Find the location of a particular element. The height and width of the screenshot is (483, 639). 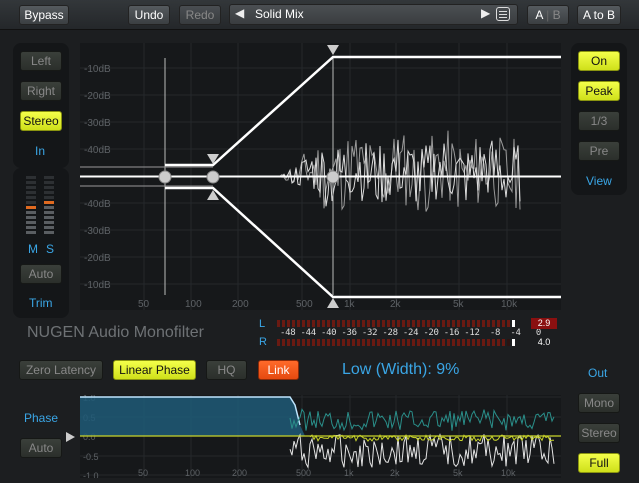

left-button: Left is located at coordinates (41, 61).